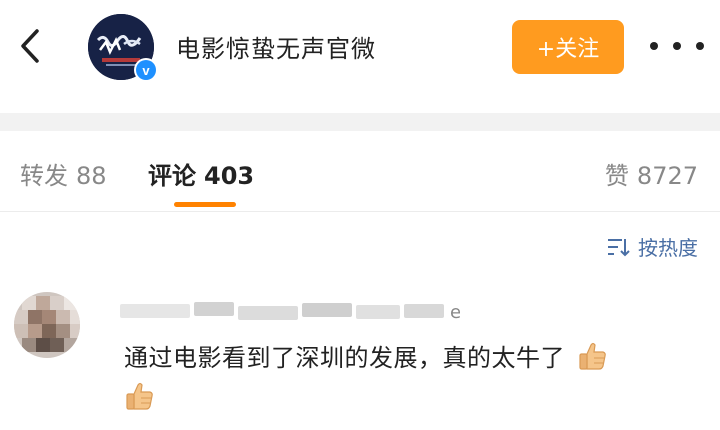 This screenshot has height=430, width=720. Describe the element at coordinates (201, 173) in the screenshot. I see `tab-comment: 评论 403` at that location.